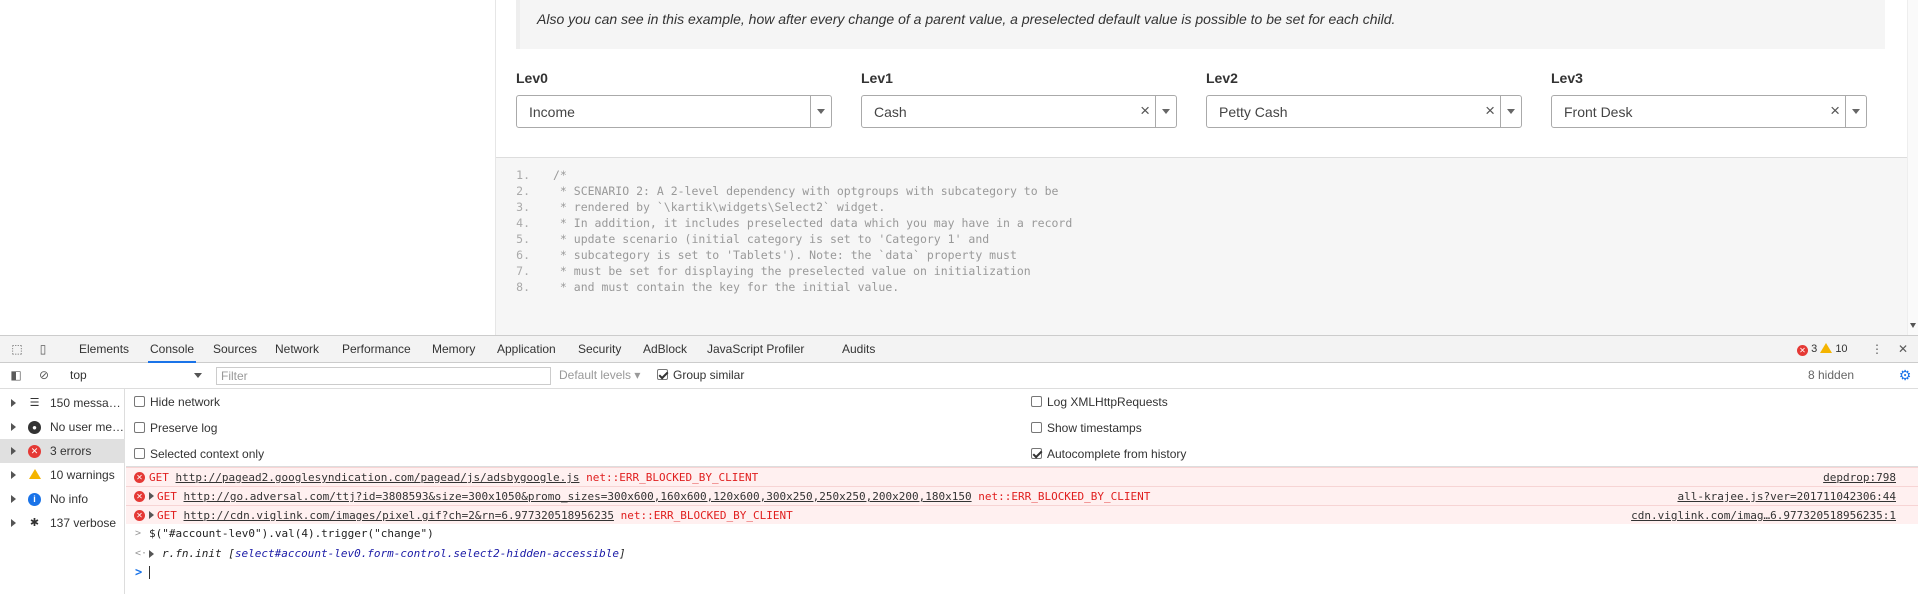  Describe the element at coordinates (552, 112) in the screenshot. I see `lev0-value: Income` at that location.